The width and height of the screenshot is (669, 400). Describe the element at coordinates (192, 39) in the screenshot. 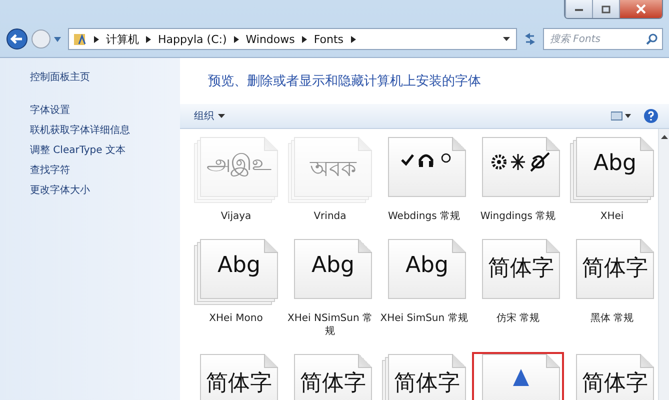

I see `breadcrumb-item: Happyla (C:)` at that location.